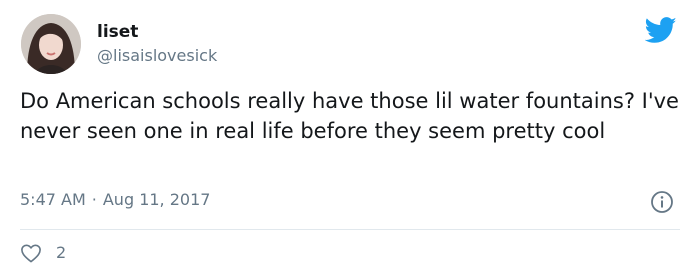  Describe the element at coordinates (350, 229) in the screenshot. I see `divider` at that location.